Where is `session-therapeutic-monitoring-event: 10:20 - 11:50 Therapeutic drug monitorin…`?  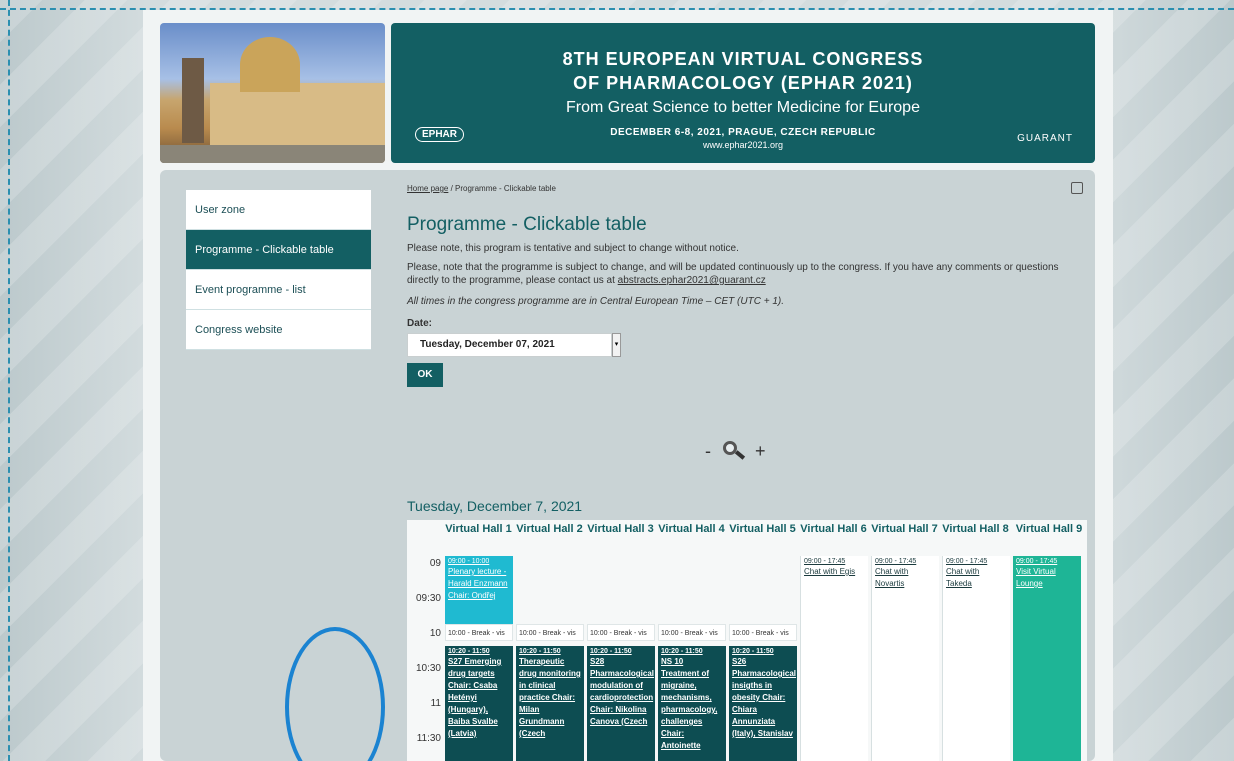 session-therapeutic-monitoring-event: 10:20 - 11:50 Therapeutic drug monitorin… is located at coordinates (550, 703).